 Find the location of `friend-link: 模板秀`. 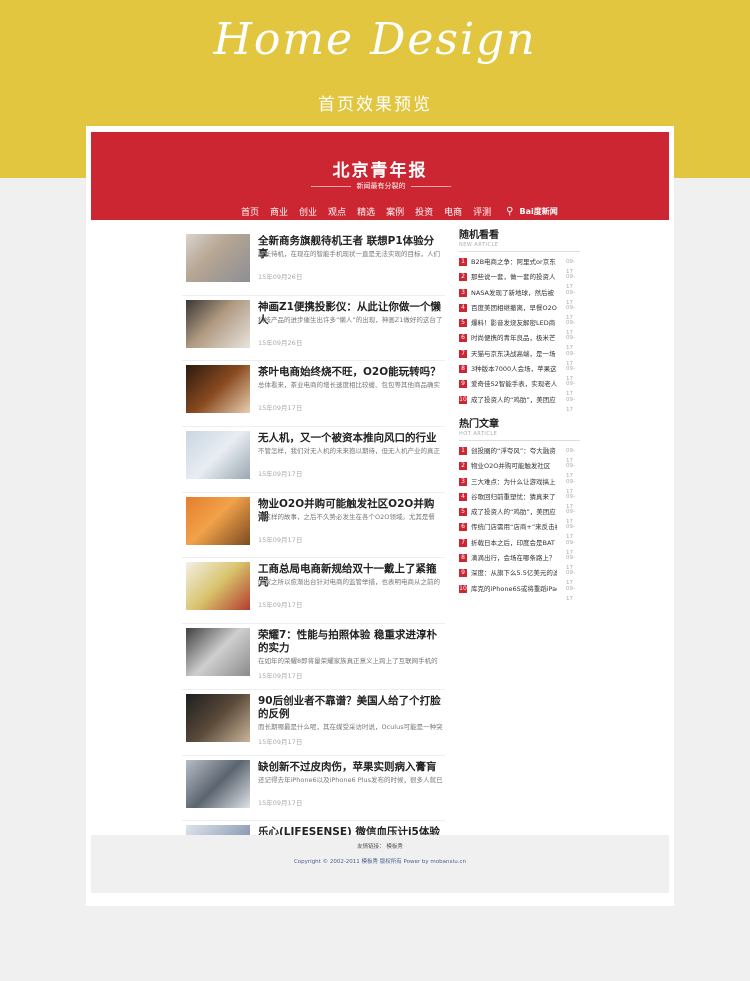

friend-link: 模板秀 is located at coordinates (394, 847).